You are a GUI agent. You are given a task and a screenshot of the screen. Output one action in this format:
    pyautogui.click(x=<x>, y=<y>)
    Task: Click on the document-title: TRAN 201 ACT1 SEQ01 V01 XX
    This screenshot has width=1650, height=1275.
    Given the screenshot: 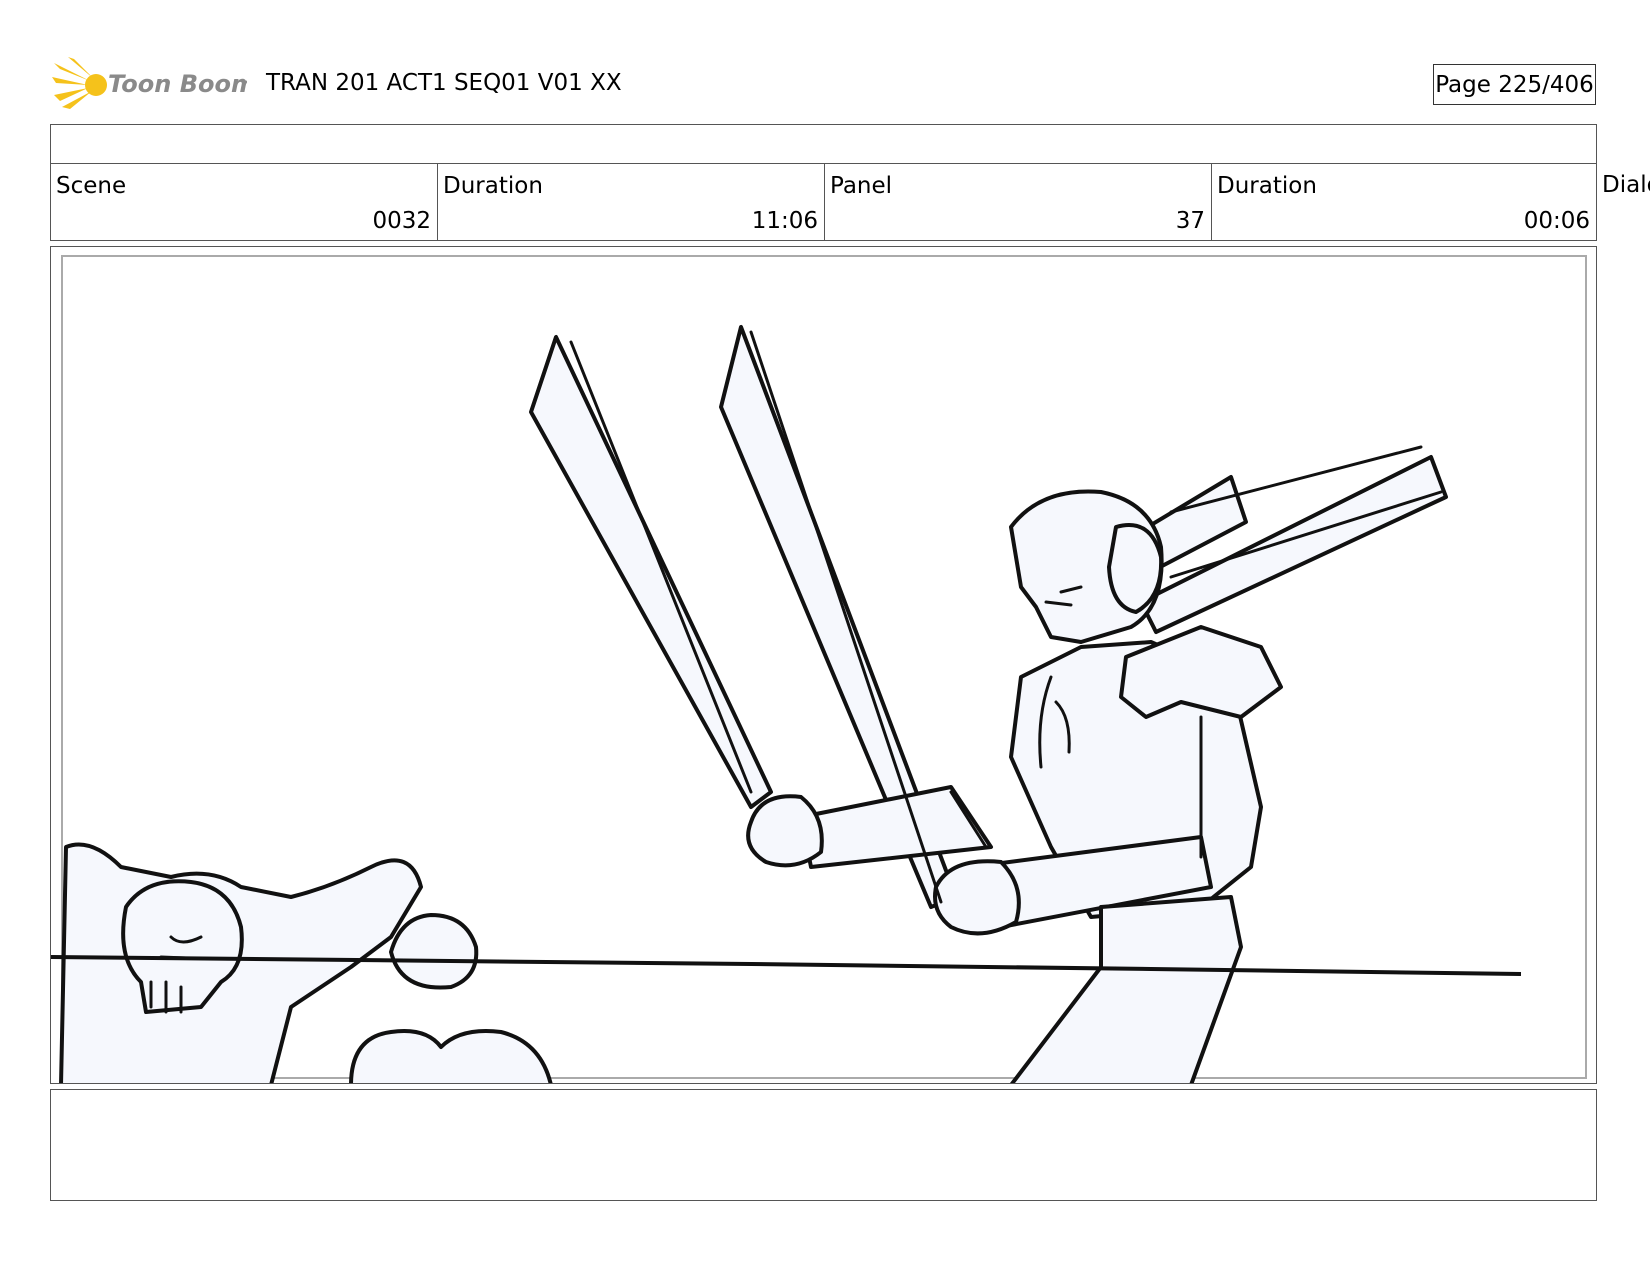 What is the action you would take?
    pyautogui.click(x=444, y=83)
    